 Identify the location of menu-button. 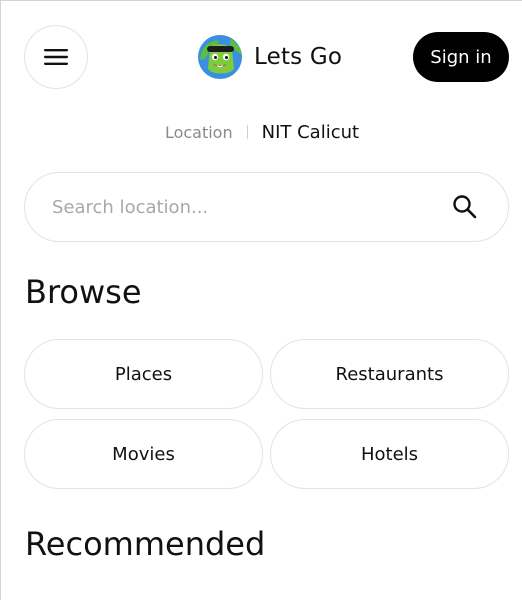
(56, 57).